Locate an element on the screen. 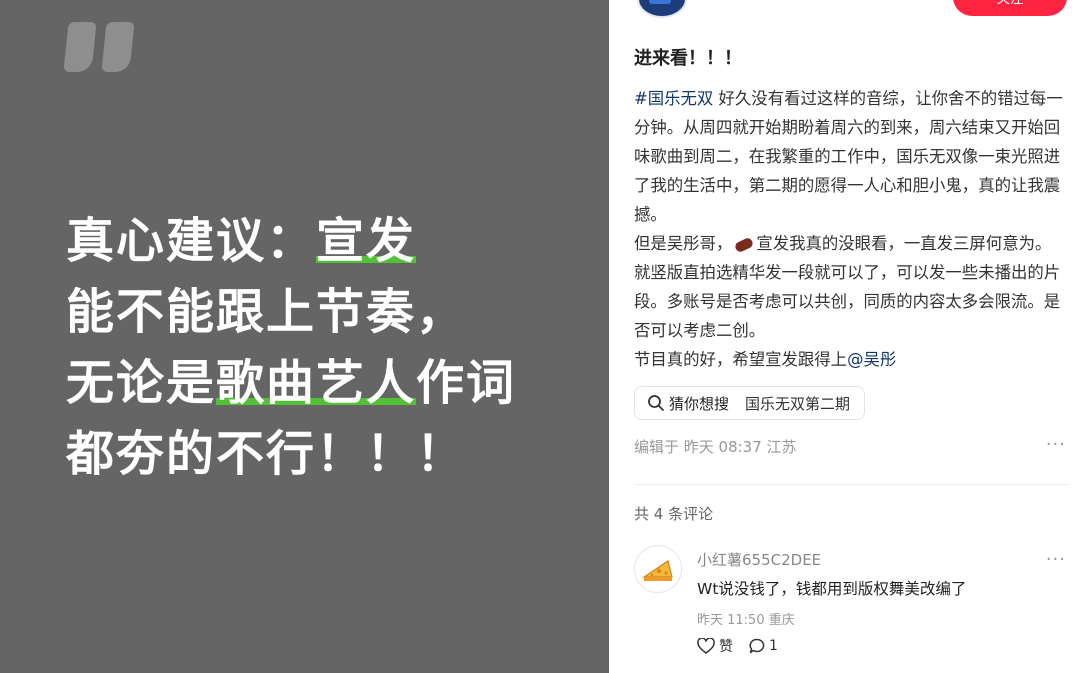 The width and height of the screenshot is (1080, 673). hashtag-link: #国乐无双 is located at coordinates (673, 98).